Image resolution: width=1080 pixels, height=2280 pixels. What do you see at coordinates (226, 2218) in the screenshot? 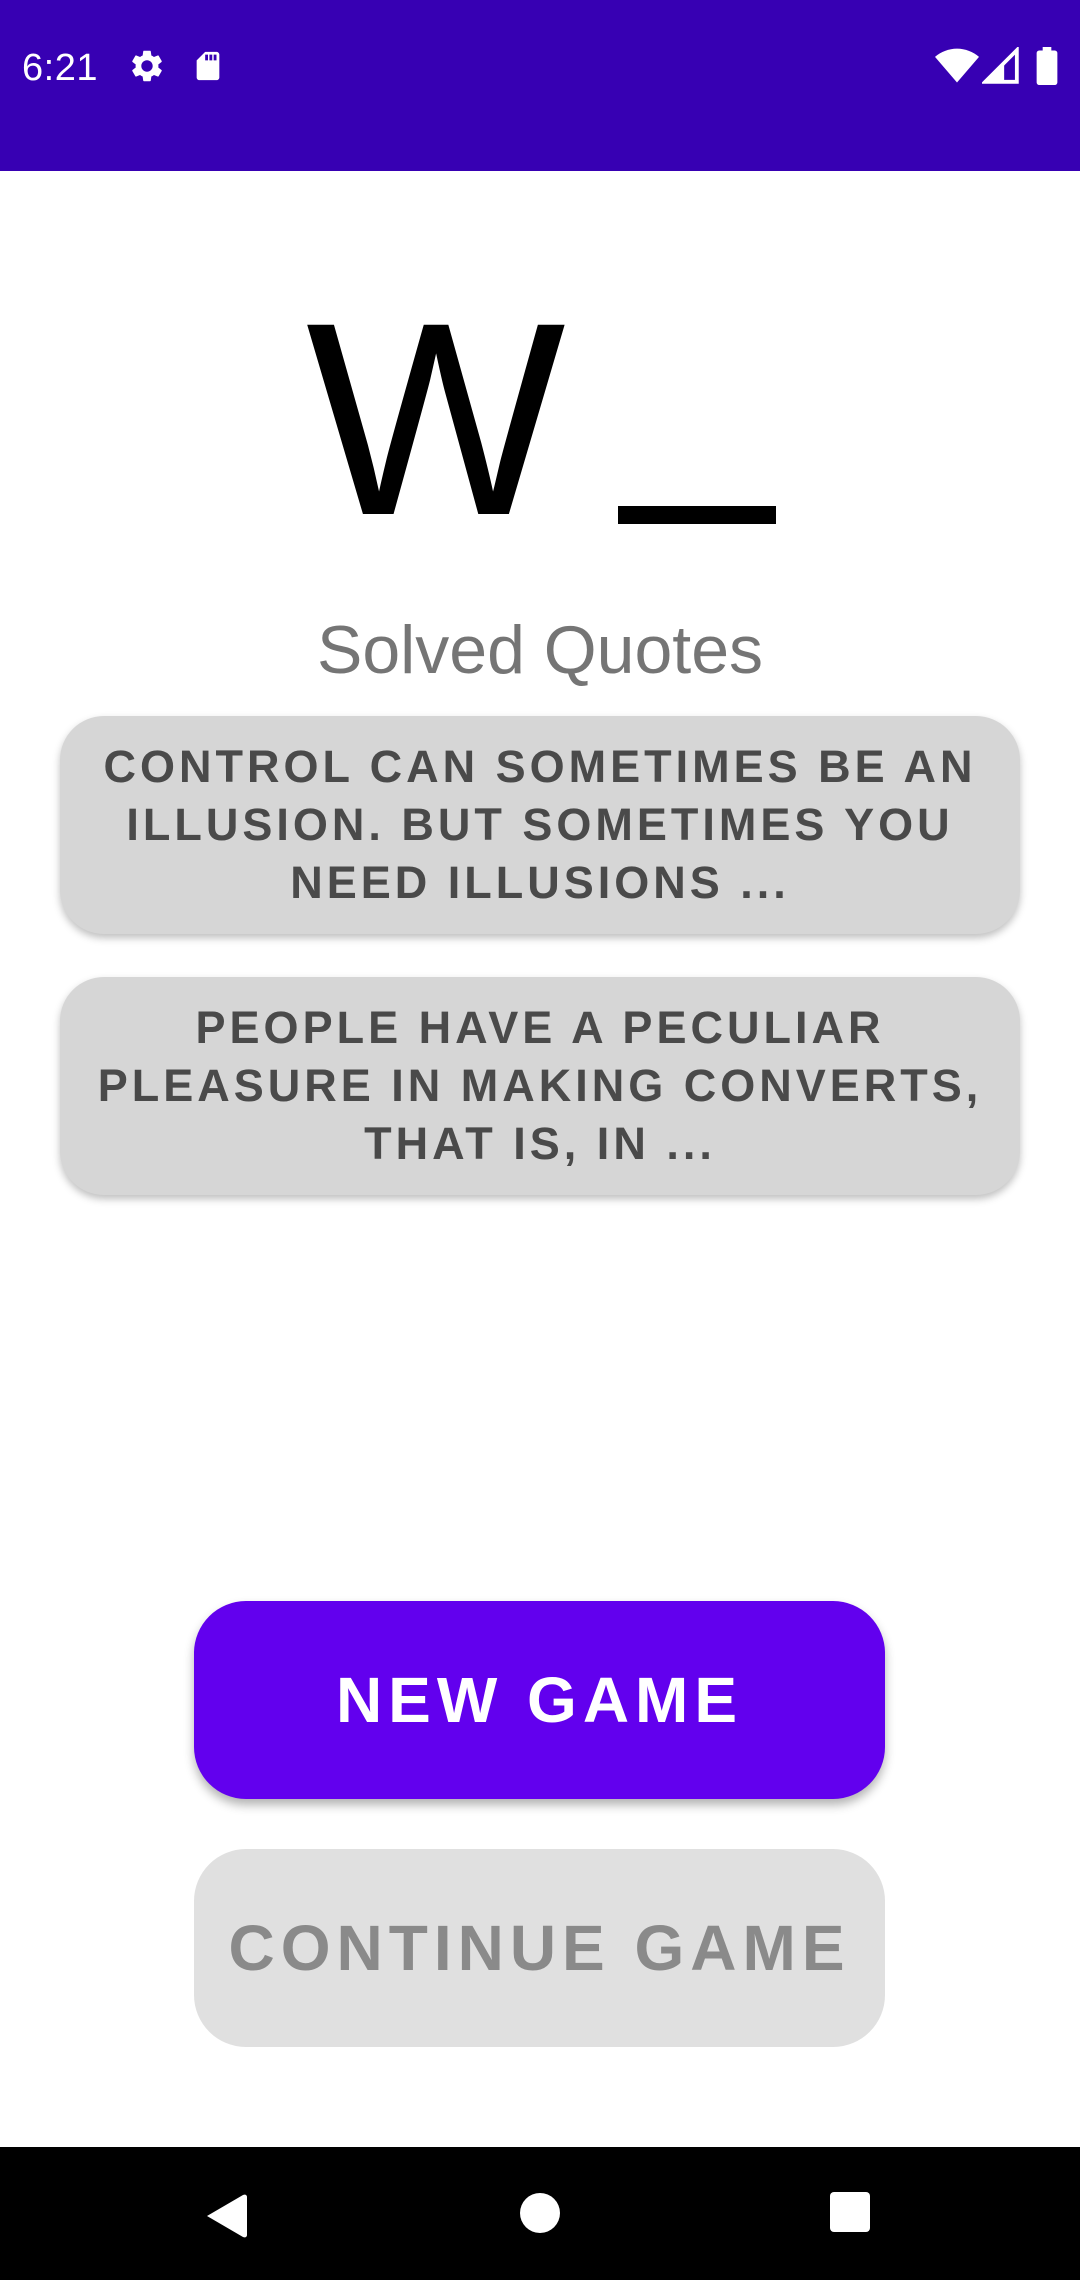
I see `back-icon` at bounding box center [226, 2218].